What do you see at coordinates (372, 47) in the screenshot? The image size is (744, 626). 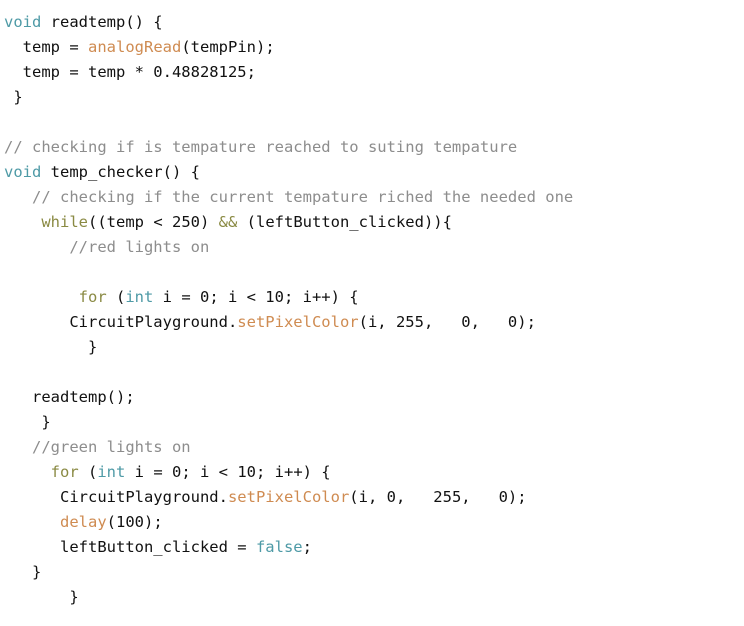 I see `code-line: temp = analogRead(tempPin);` at bounding box center [372, 47].